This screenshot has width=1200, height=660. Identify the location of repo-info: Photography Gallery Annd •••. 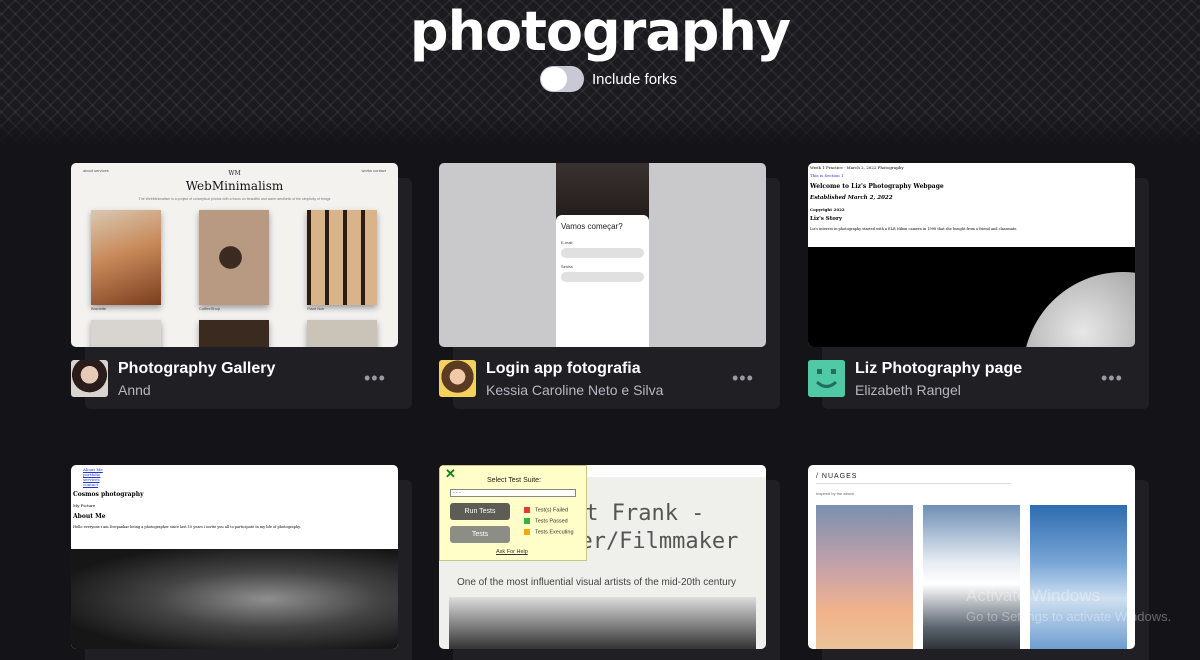
(241, 380).